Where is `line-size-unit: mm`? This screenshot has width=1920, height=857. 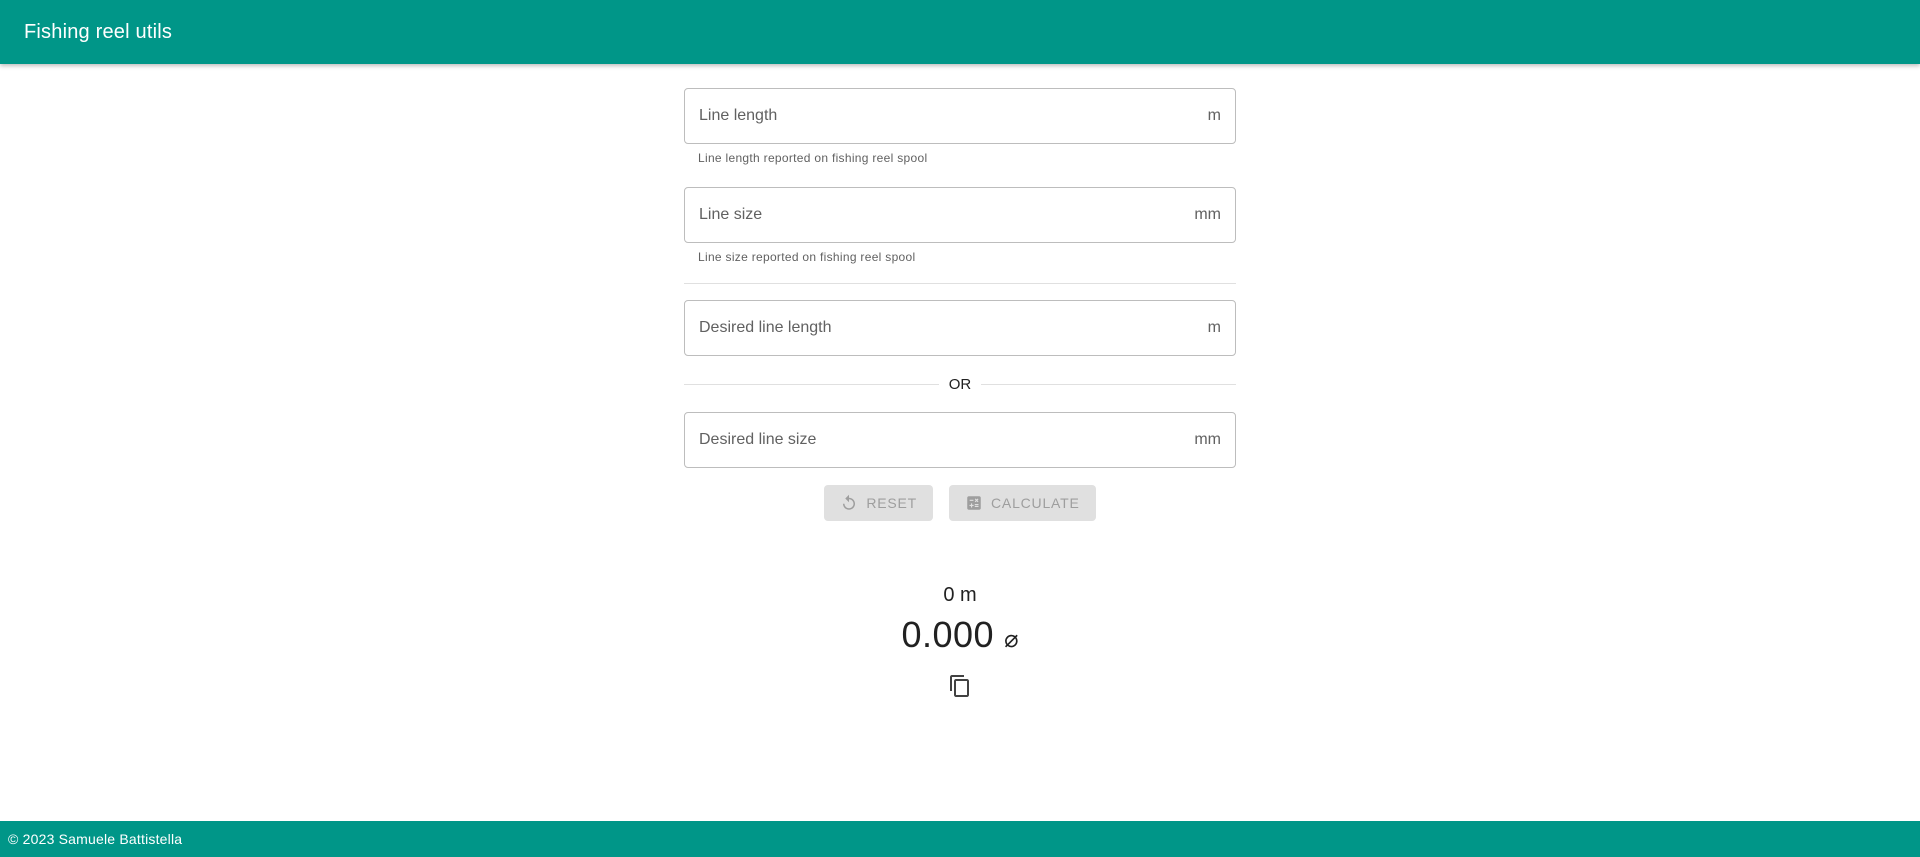
line-size-unit: mm is located at coordinates (1207, 214).